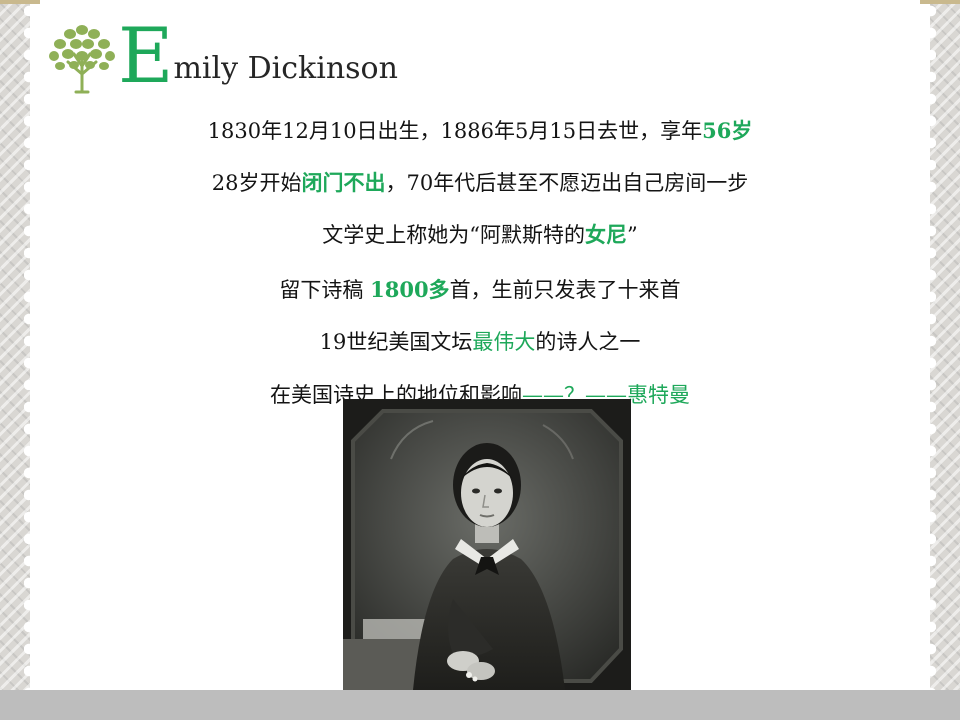 Image resolution: width=960 pixels, height=720 pixels. What do you see at coordinates (343, 182) in the screenshot?
I see `highlight-text: 闭门不出` at bounding box center [343, 182].